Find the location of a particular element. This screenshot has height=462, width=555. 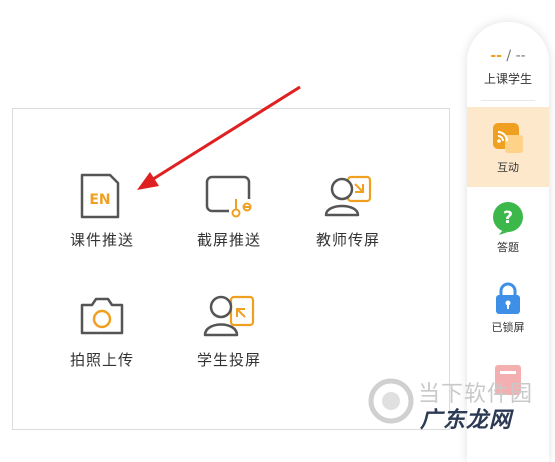

sidebar-item-label: 答题 is located at coordinates (508, 247).